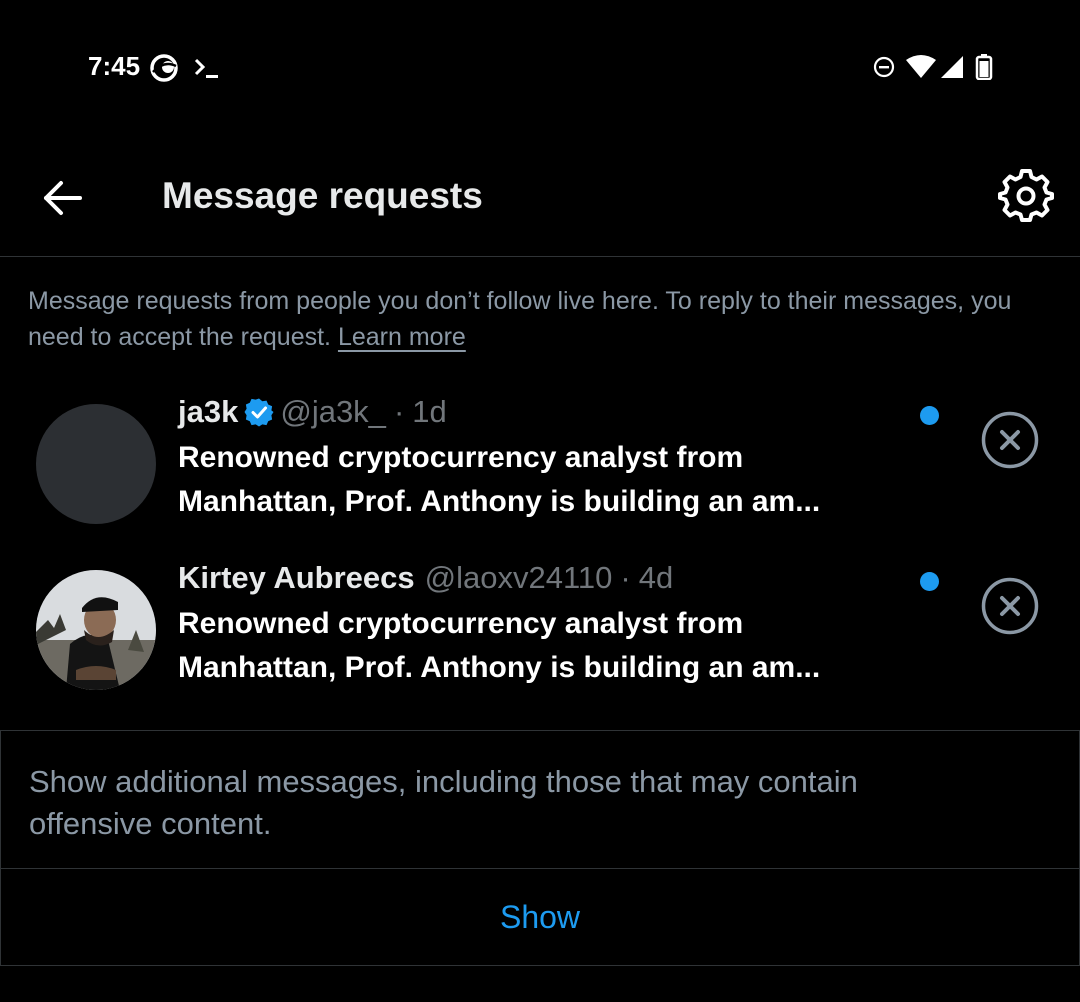 The image size is (1080, 1002). What do you see at coordinates (540, 917) in the screenshot?
I see `show-filtered-messages-button: Show` at bounding box center [540, 917].